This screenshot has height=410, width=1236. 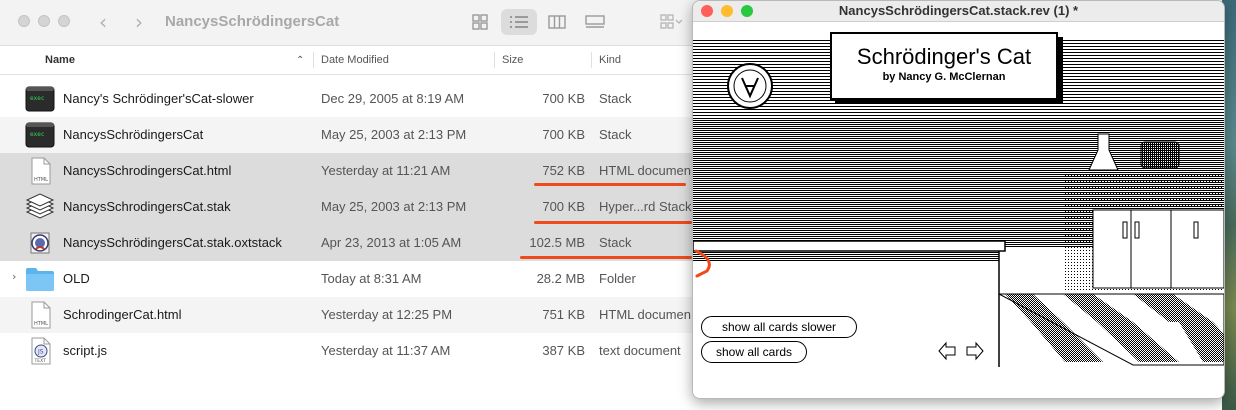 What do you see at coordinates (24, 21) in the screenshot?
I see `close-button` at bounding box center [24, 21].